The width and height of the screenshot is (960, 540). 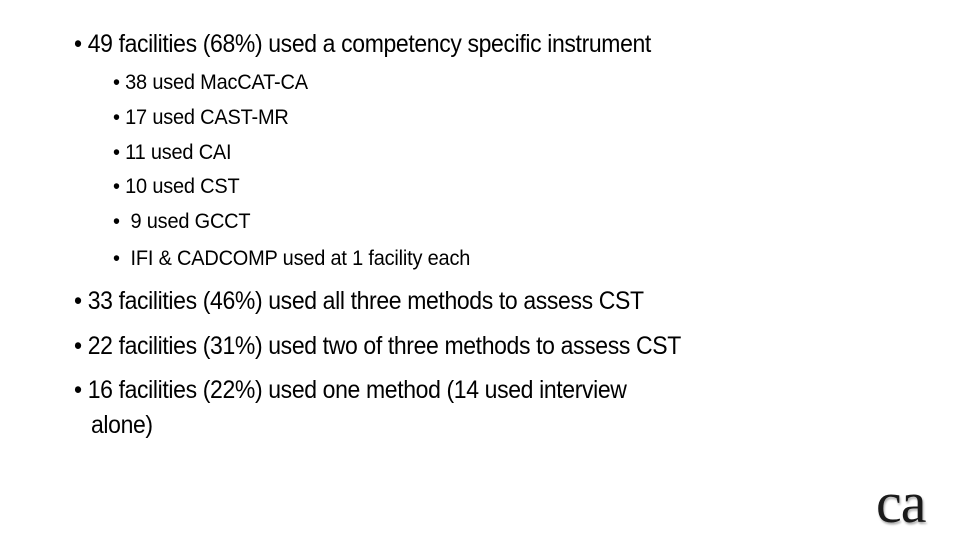 I want to click on sub-bullet-item: • IFI & CADCOMP used at 1 facility each, so click(x=291, y=259).